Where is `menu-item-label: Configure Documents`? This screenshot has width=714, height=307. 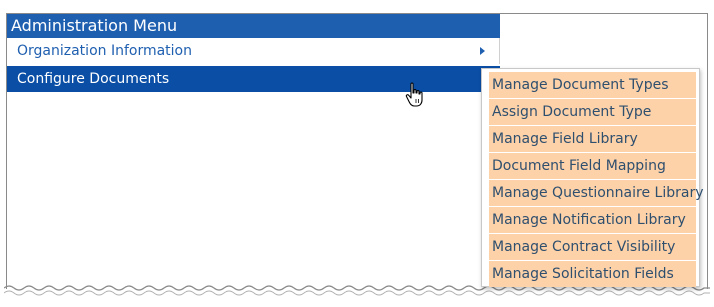
menu-item-label: Configure Documents is located at coordinates (93, 79).